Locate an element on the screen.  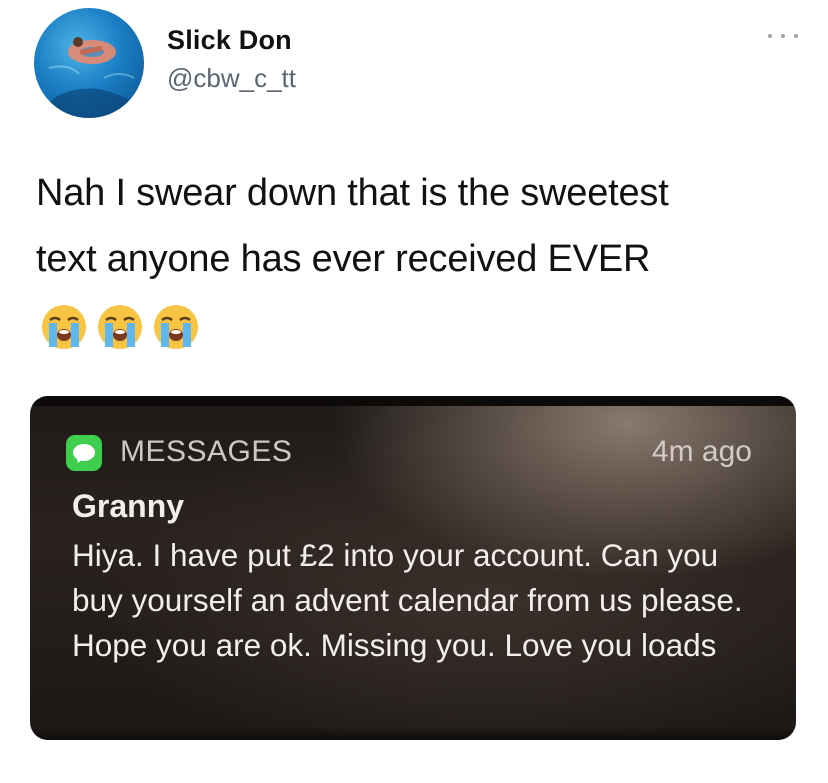
emoji-row is located at coordinates (120, 327).